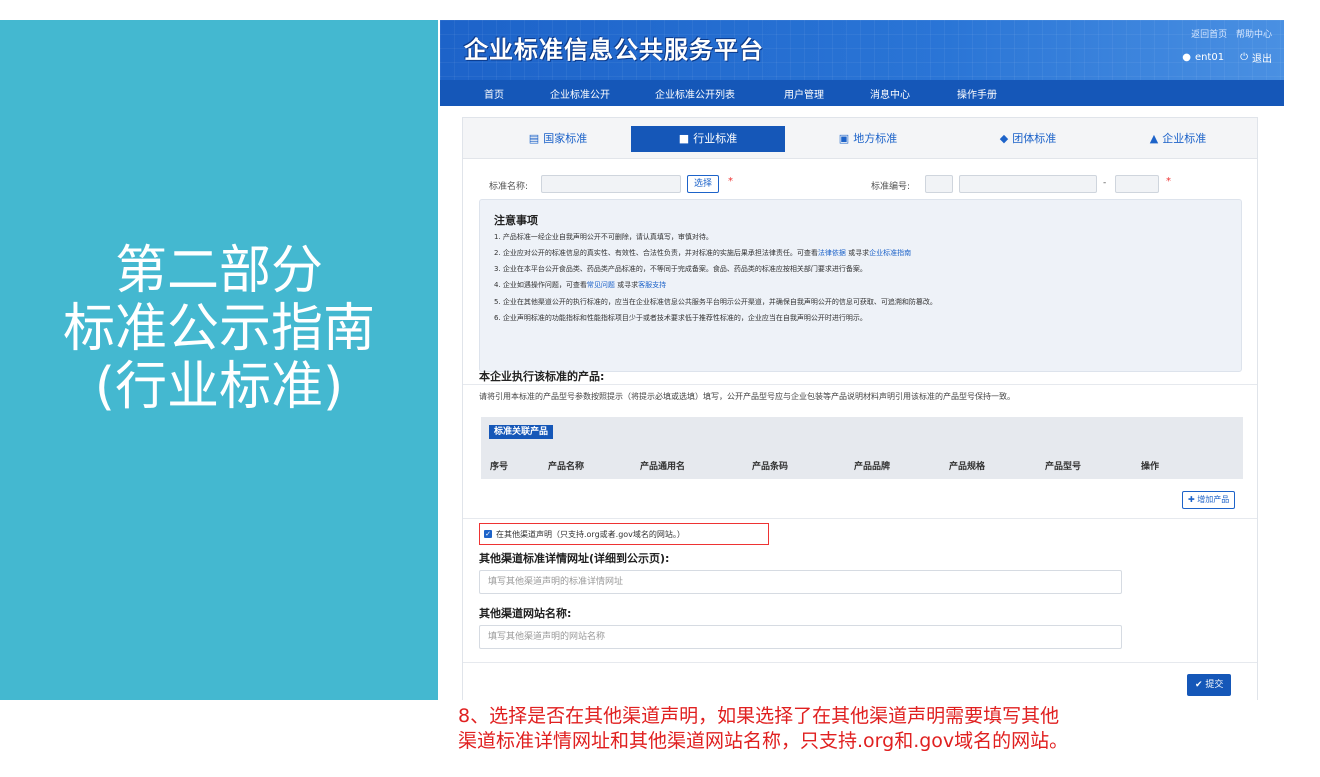 Image resolution: width=1320 pixels, height=777 pixels. Describe the element at coordinates (1178, 139) in the screenshot. I see `tab-enterprise: ▲ 企业标准` at that location.